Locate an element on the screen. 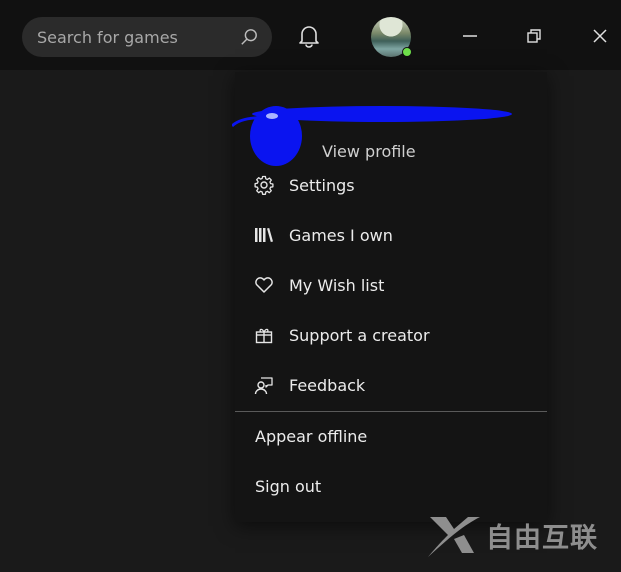 This screenshot has width=621, height=572. menu-item-label: Sign out is located at coordinates (288, 486).